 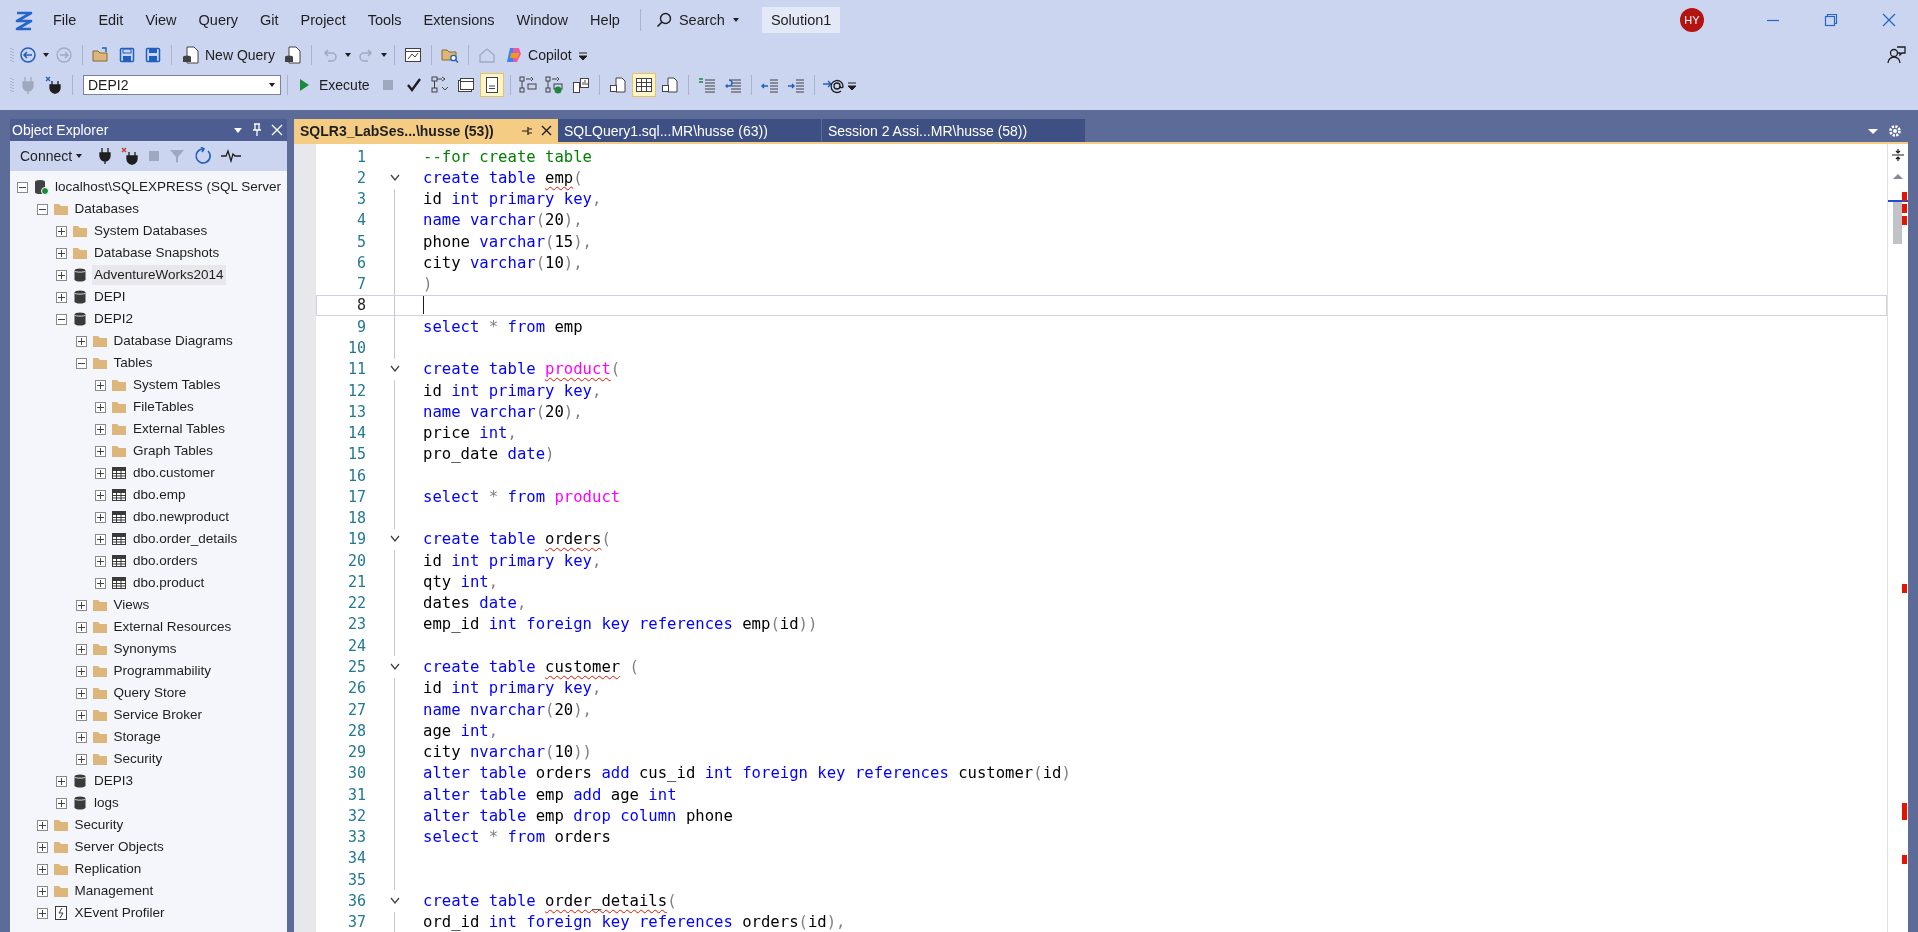 What do you see at coordinates (323, 20) in the screenshot?
I see `menu-item: Project` at bounding box center [323, 20].